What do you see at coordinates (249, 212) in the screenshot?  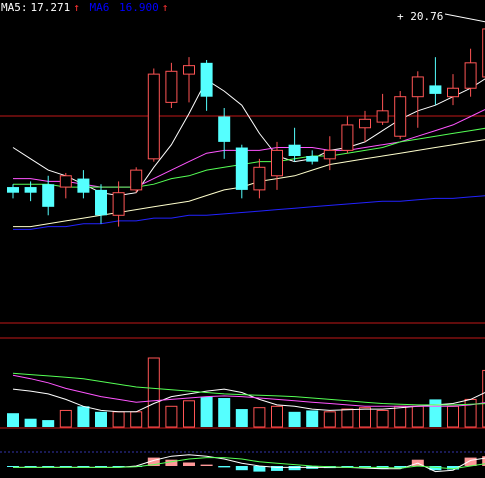 I see `ma-line-ma120` at bounding box center [249, 212].